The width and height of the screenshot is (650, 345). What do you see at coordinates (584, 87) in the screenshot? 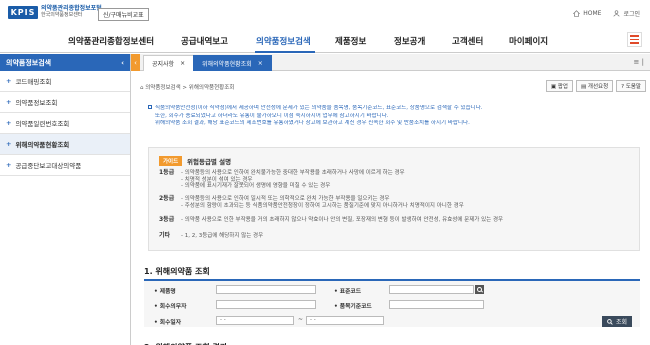
I see `edit-icon: ▤` at bounding box center [584, 87].